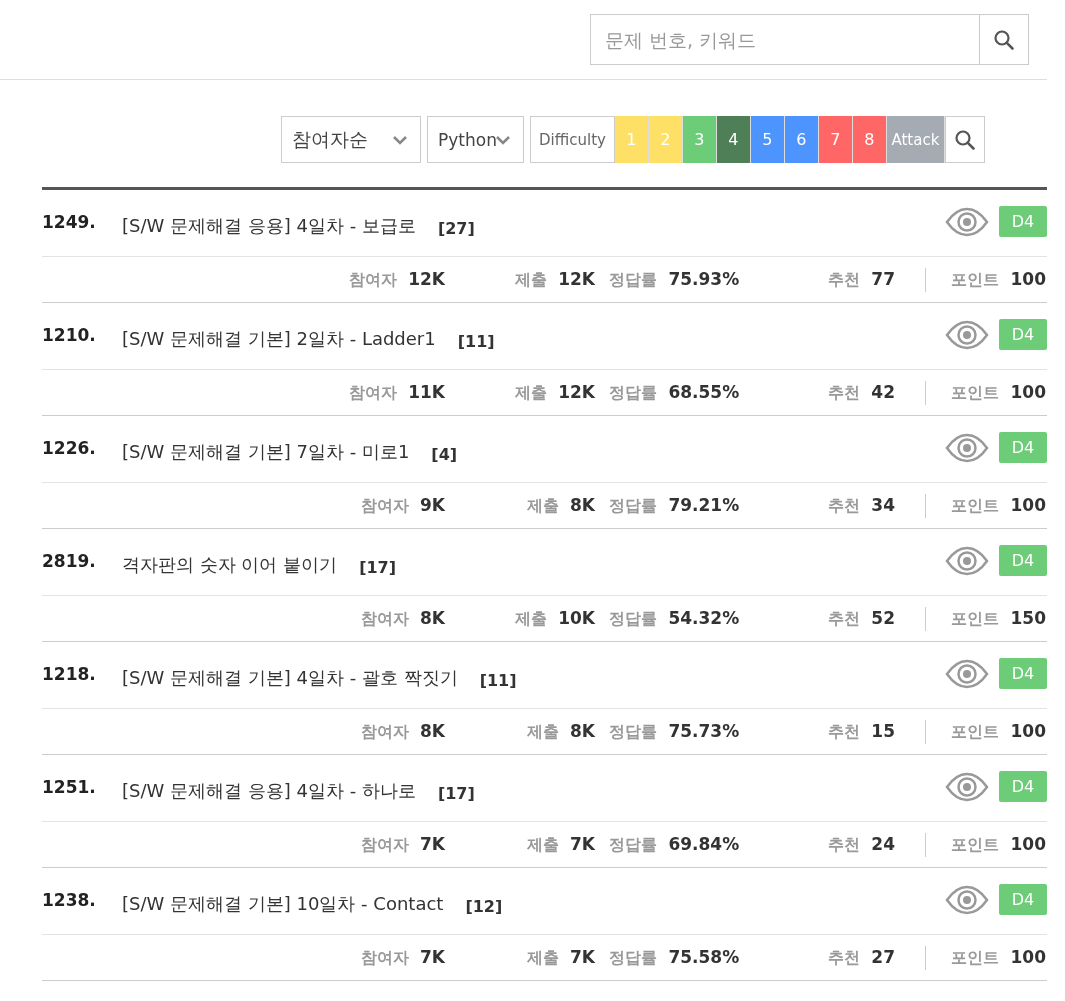 The width and height of the screenshot is (1065, 1001). Describe the element at coordinates (475, 139) in the screenshot. I see `language-dropdown: Python` at that location.